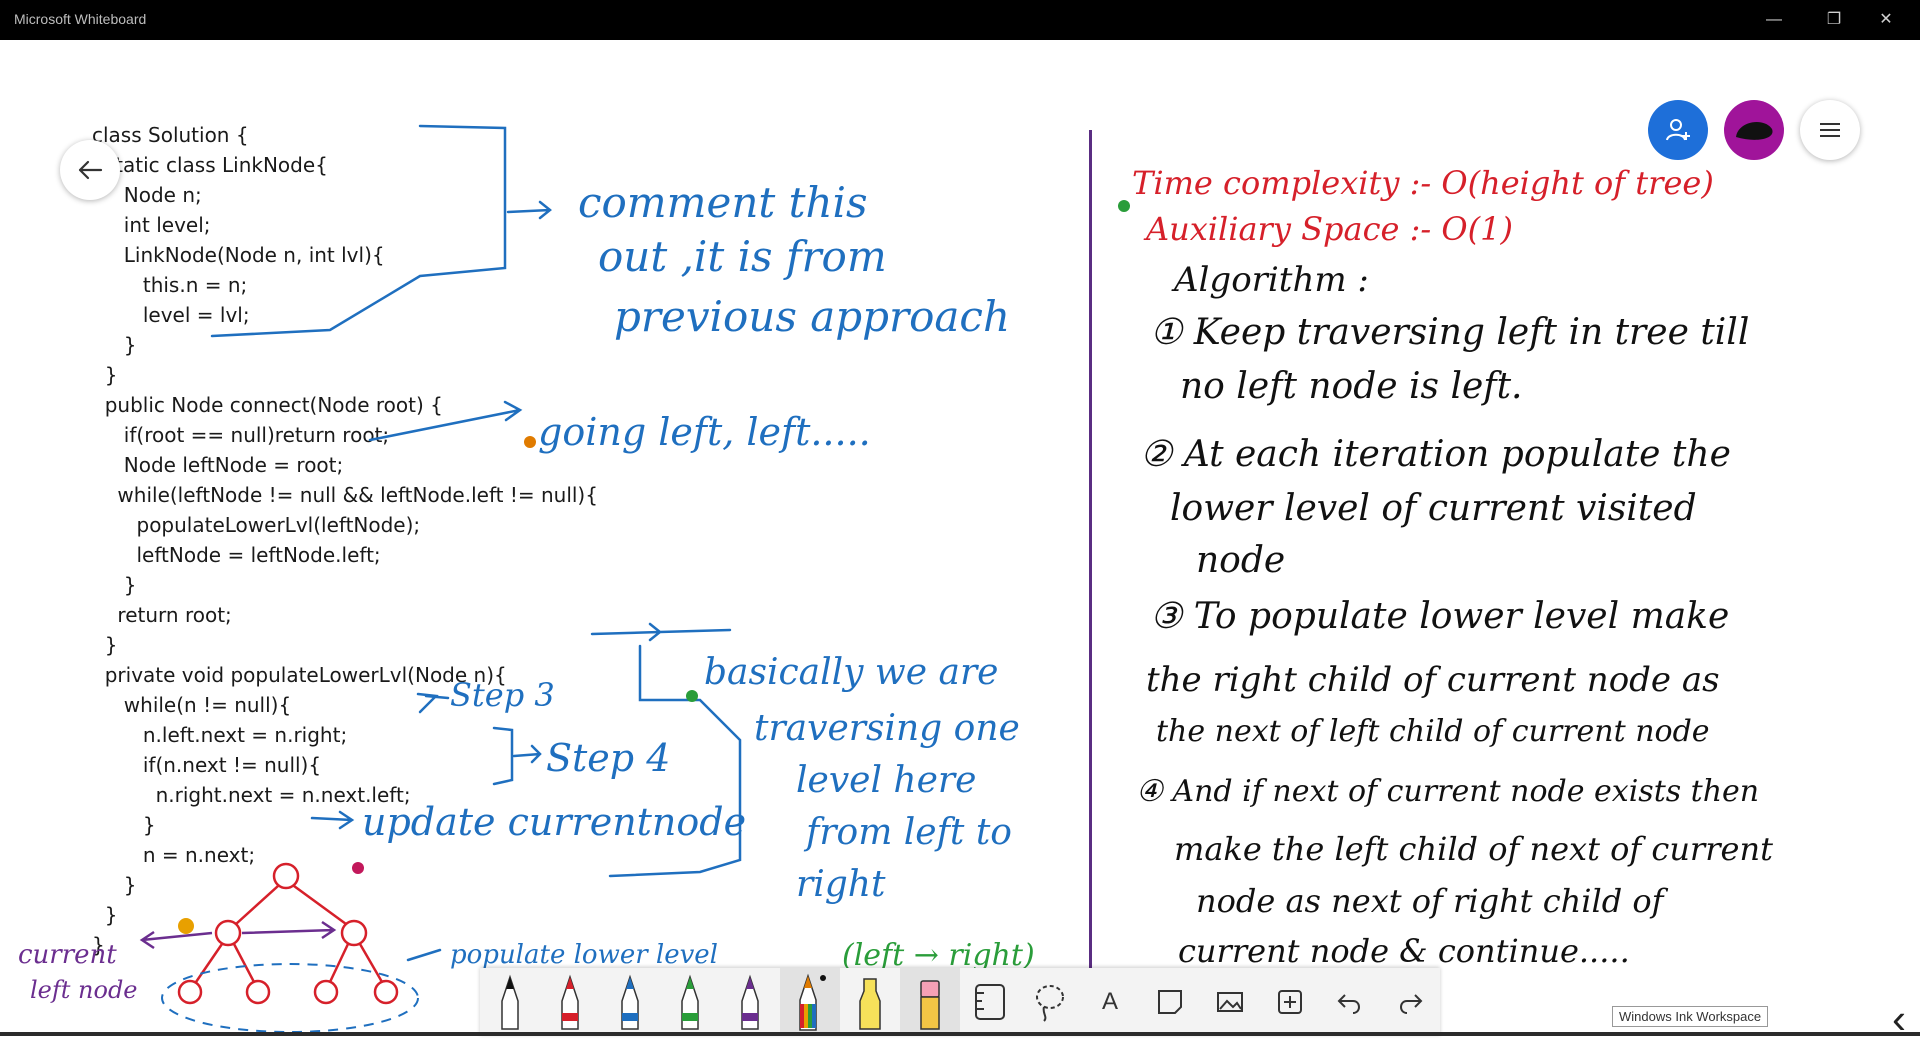 This screenshot has width=1920, height=1043. Describe the element at coordinates (1435, 454) in the screenshot. I see `step2-line1: ② At each iteration populate the` at that location.